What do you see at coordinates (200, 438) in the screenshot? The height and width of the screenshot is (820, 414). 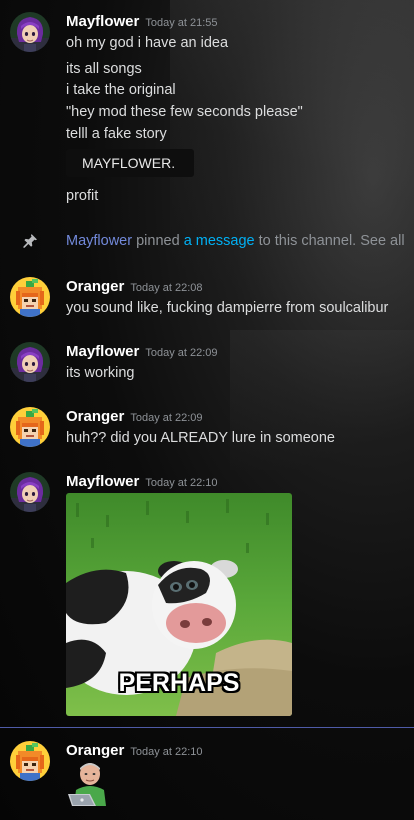 I see `message-text: huh?? did you ALREADY lure in someone` at bounding box center [200, 438].